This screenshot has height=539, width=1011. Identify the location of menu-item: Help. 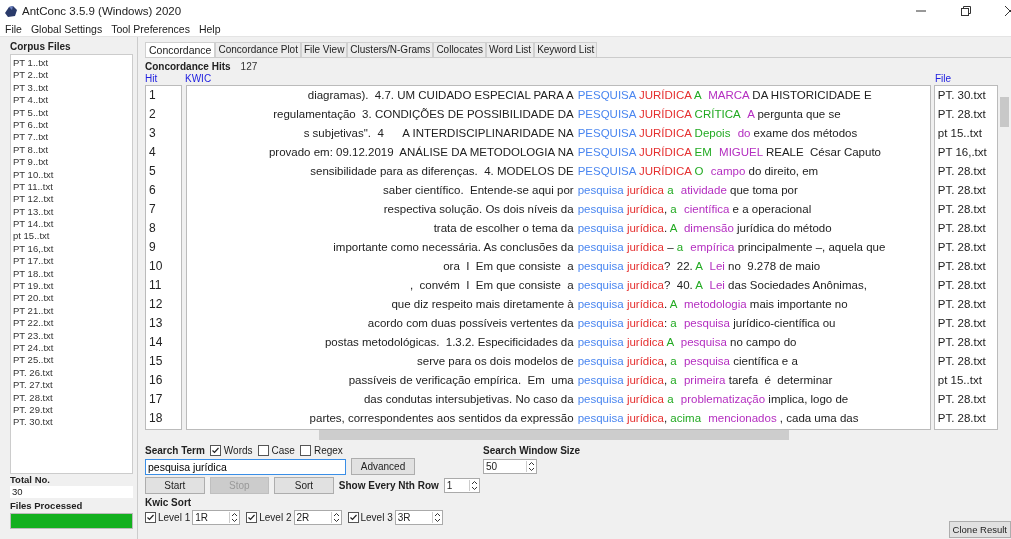
(209, 29).